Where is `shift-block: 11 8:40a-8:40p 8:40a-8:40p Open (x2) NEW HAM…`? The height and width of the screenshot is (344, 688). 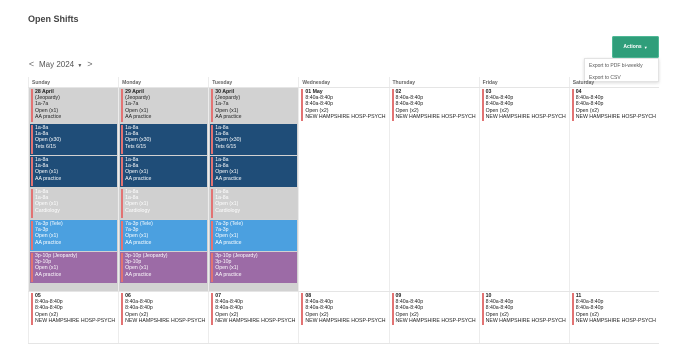 shift-block: 11 8:40a-8:40p 8:40a-8:40p Open (x2) NEW HAM… is located at coordinates (614, 309).